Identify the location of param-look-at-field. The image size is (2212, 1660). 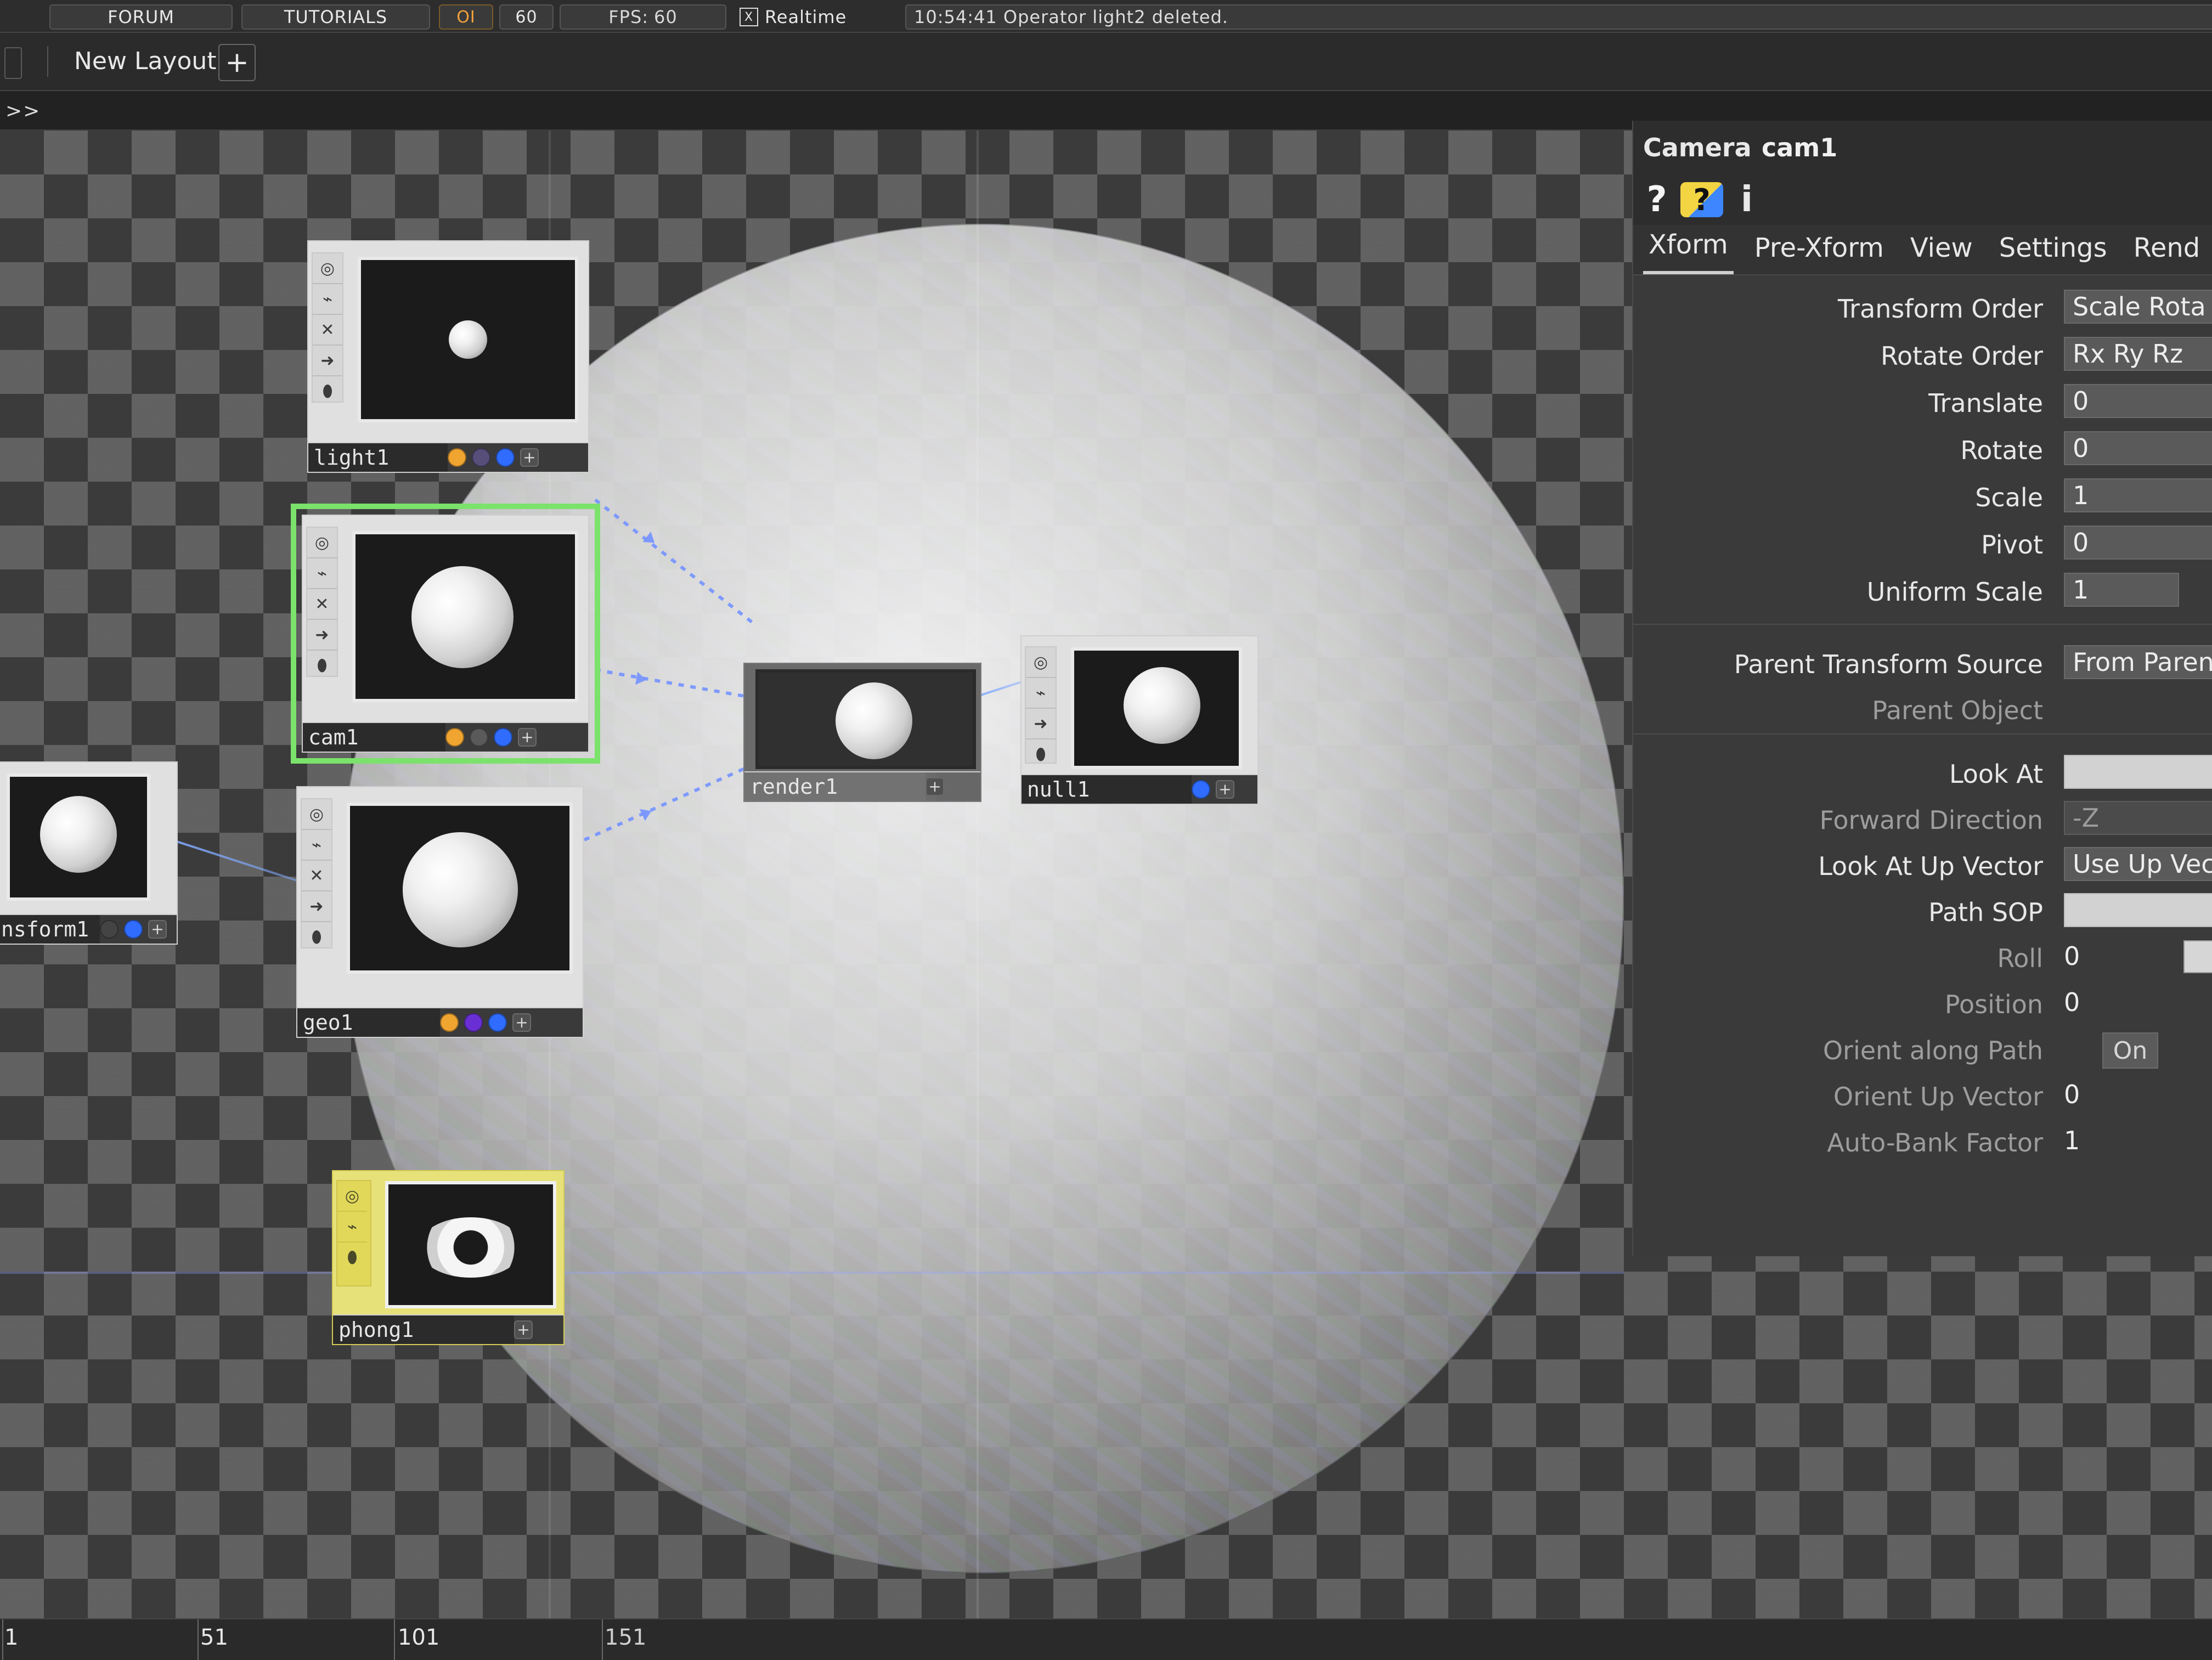
(2138, 772).